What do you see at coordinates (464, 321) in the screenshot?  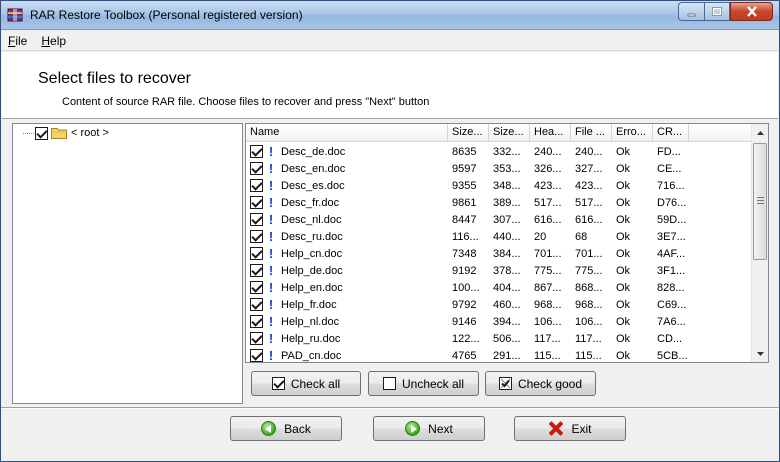 I see `cell-size: 9146` at bounding box center [464, 321].